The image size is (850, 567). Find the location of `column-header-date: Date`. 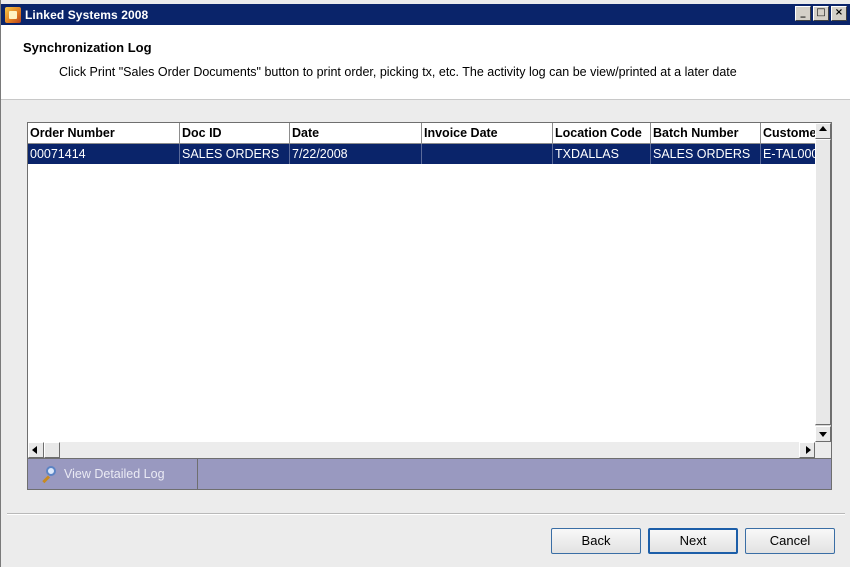

column-header-date: Date is located at coordinates (356, 133).